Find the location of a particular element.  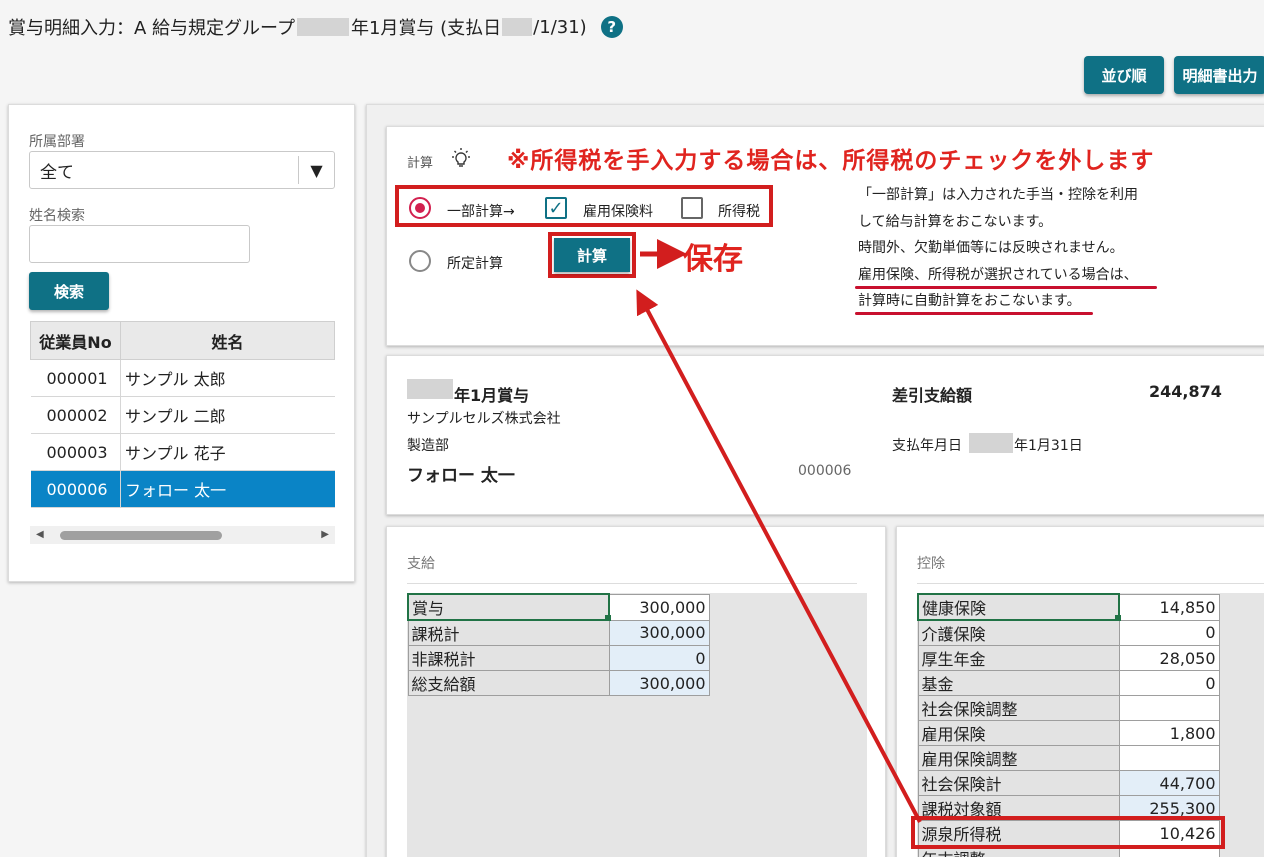

employee-no-cell: 000001 is located at coordinates (75, 378).